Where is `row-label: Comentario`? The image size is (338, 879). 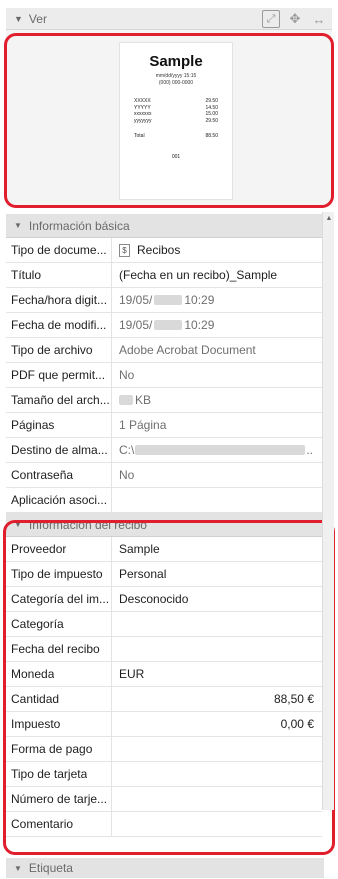 row-label: Comentario is located at coordinates (59, 824).